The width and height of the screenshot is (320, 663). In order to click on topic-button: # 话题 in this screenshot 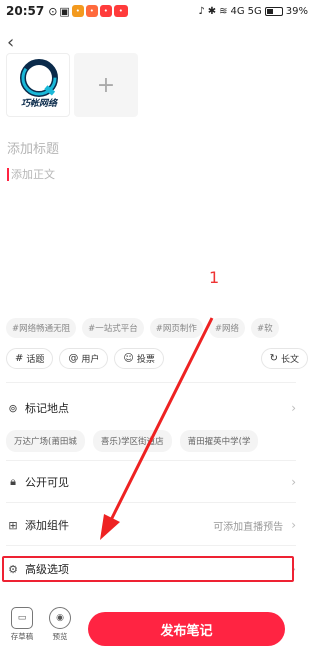, I will do `click(30, 358)`.